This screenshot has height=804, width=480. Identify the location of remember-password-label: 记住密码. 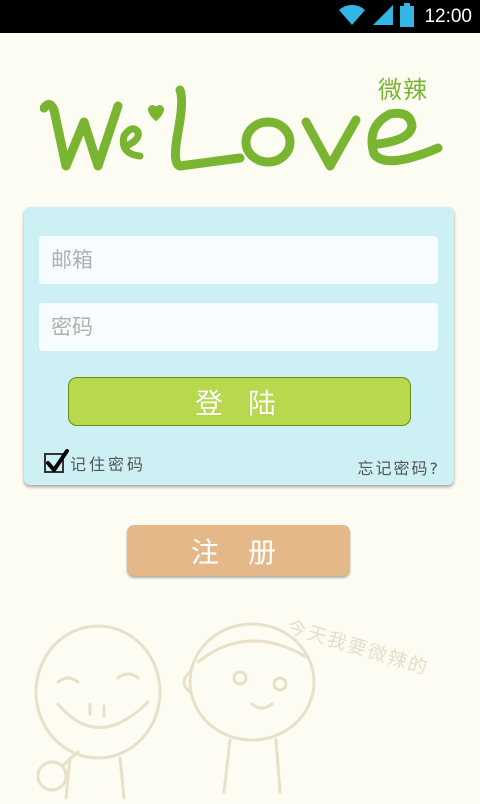
(108, 464).